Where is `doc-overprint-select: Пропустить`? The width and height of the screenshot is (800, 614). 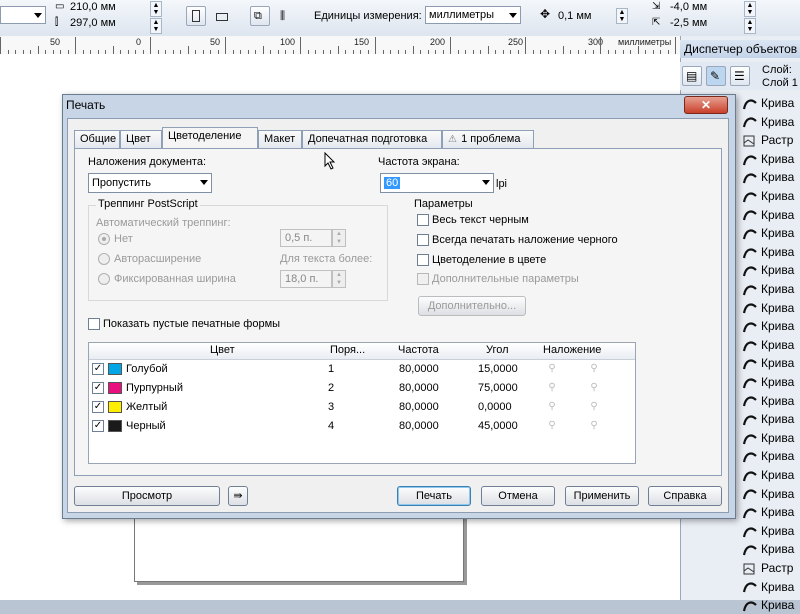
doc-overprint-select: Пропустить is located at coordinates (150, 183).